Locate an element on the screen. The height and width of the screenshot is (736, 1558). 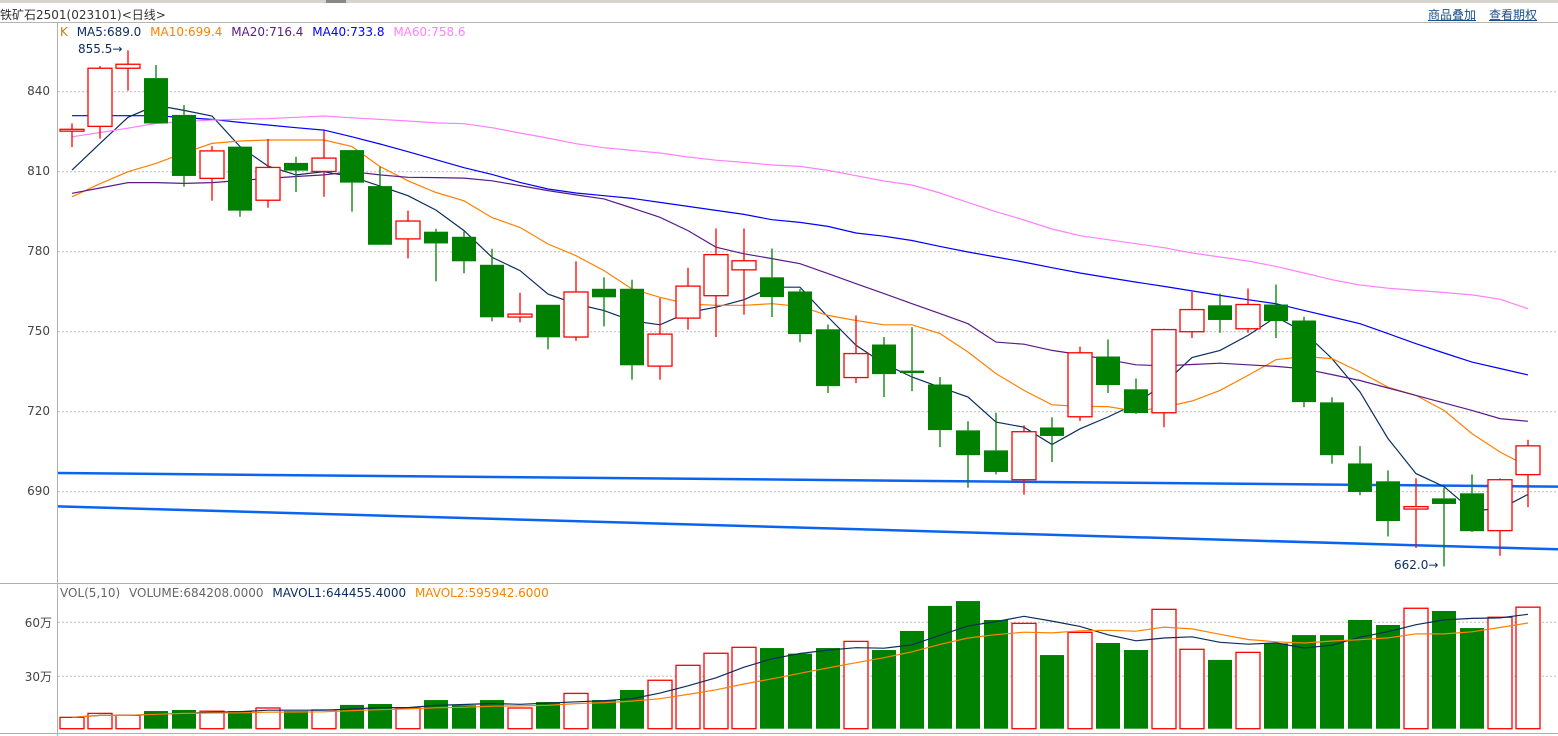
vol-indicator-label: VOL(5,10) is located at coordinates (90, 593).